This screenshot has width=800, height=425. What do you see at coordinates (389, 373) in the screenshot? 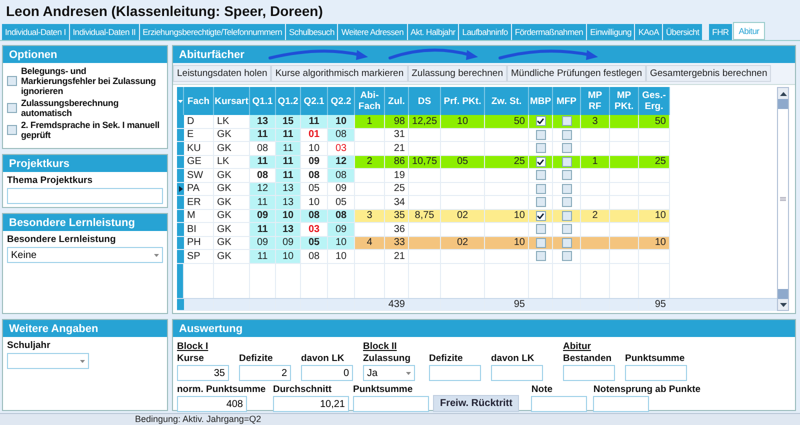
I see `dropdown: Ja` at bounding box center [389, 373].